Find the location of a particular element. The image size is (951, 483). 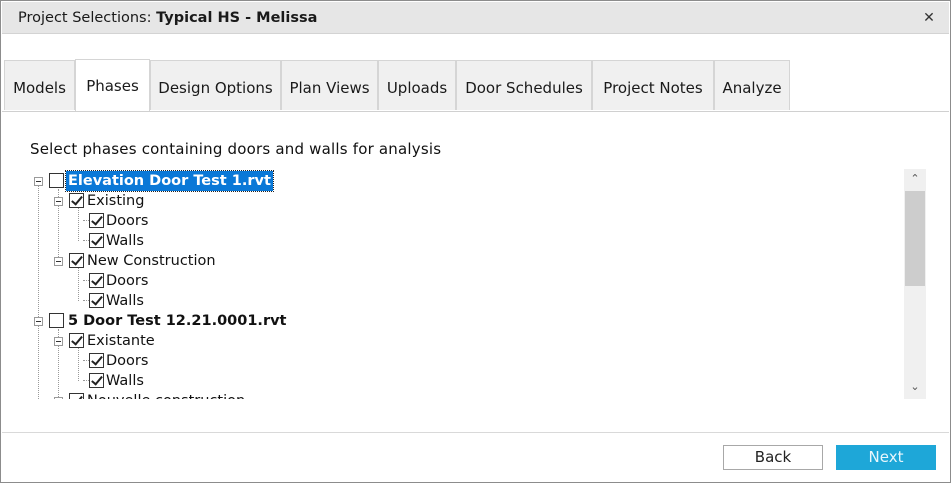

tab-models: Models is located at coordinates (39, 85).